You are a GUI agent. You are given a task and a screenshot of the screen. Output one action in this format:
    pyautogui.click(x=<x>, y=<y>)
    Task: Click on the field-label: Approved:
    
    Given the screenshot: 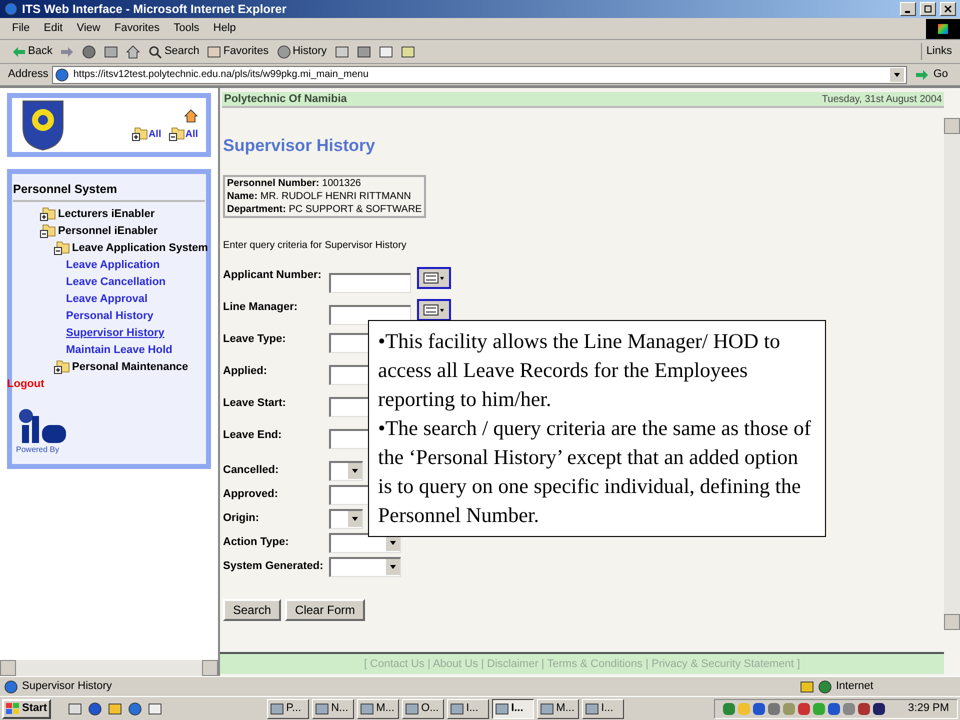 What is the action you would take?
    pyautogui.click(x=251, y=494)
    